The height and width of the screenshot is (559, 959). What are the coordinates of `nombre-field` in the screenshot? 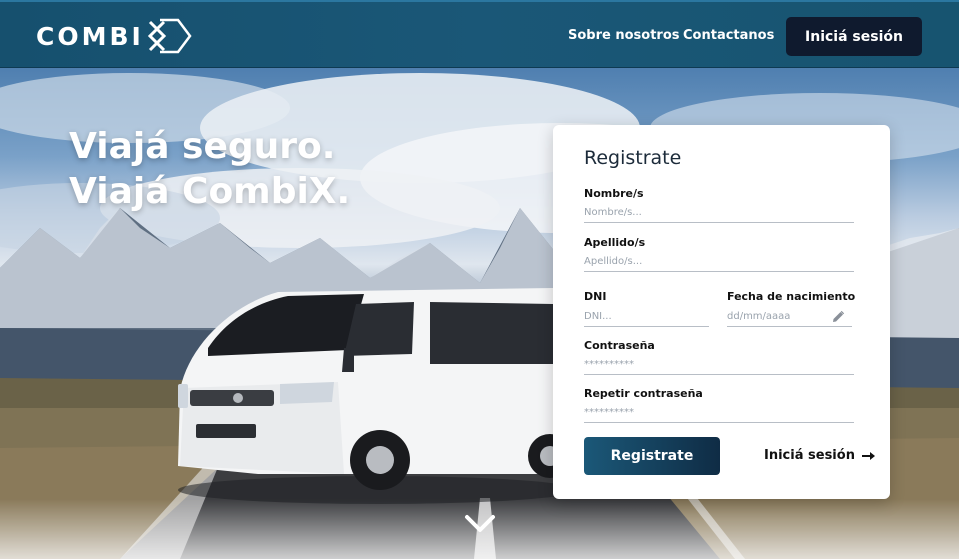 It's located at (719, 213).